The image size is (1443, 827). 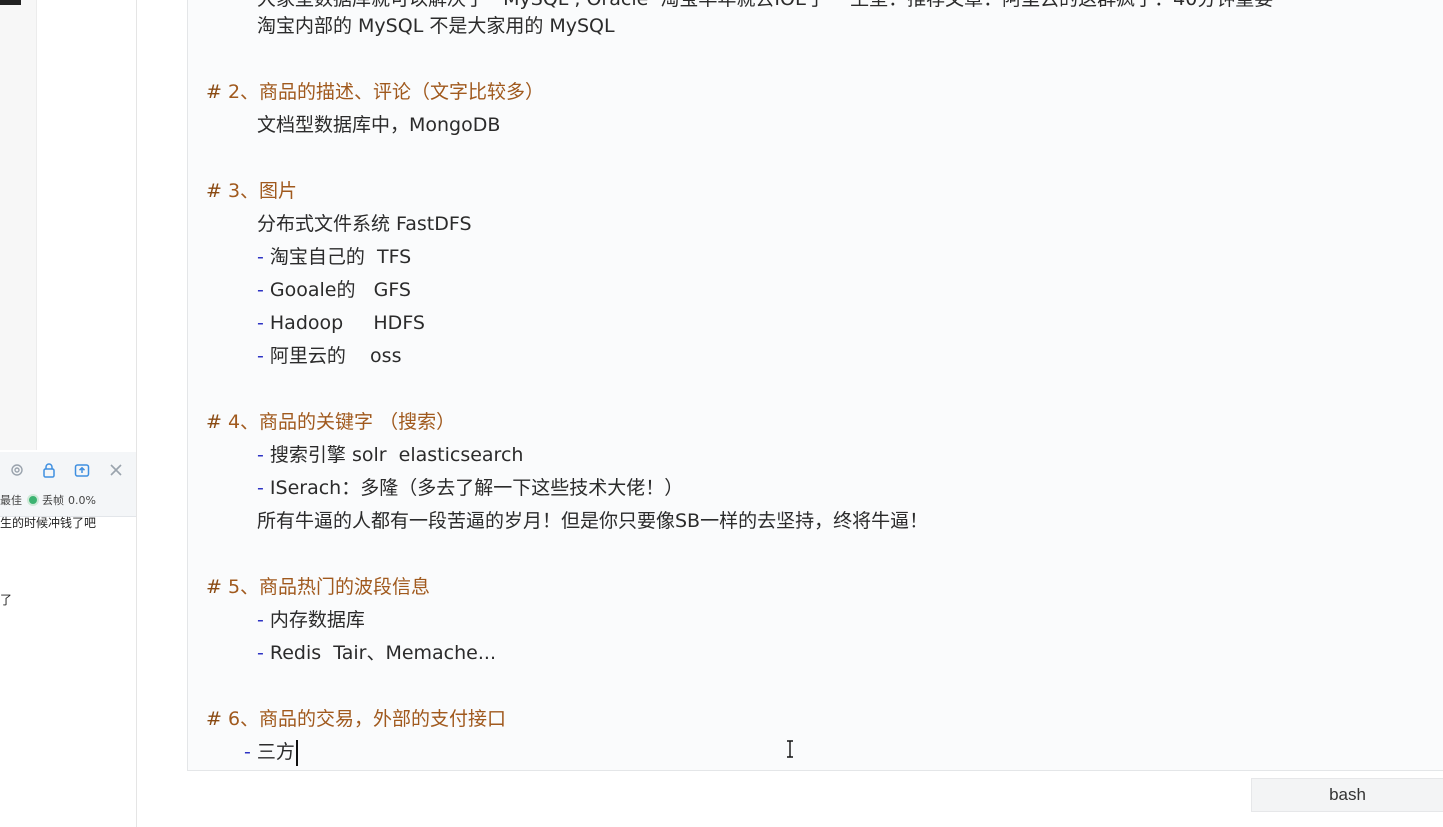 What do you see at coordinates (393, 455) in the screenshot?
I see `list-text: 搜索引擎 solr elasticsearch` at bounding box center [393, 455].